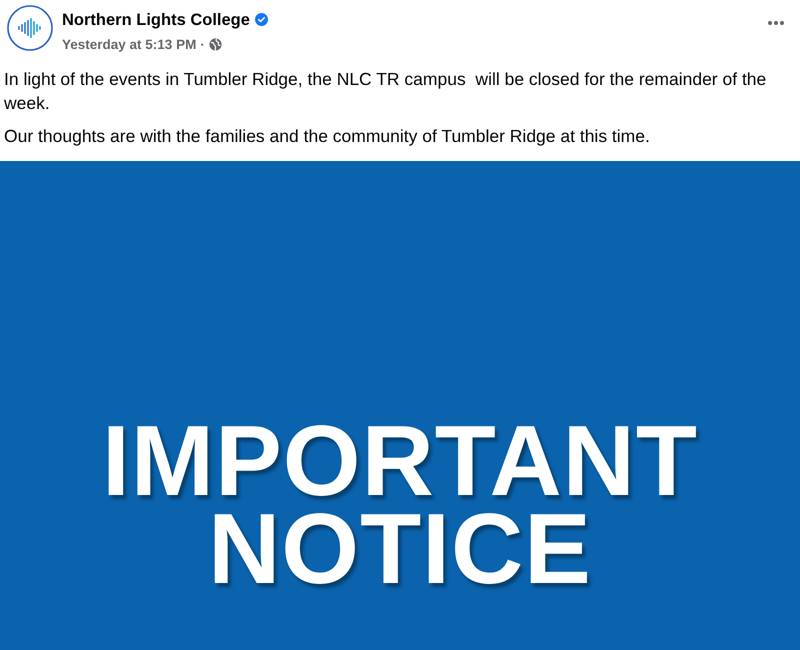  Describe the element at coordinates (215, 44) in the screenshot. I see `globe-icon` at that location.